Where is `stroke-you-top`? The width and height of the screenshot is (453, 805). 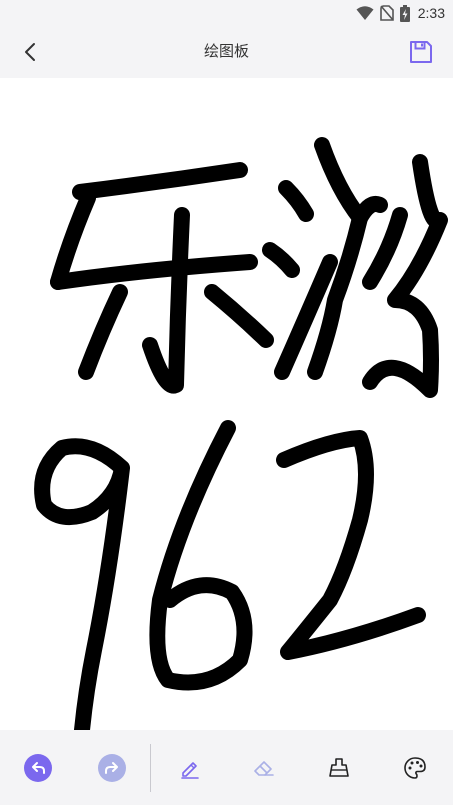 stroke-you-top is located at coordinates (351, 181).